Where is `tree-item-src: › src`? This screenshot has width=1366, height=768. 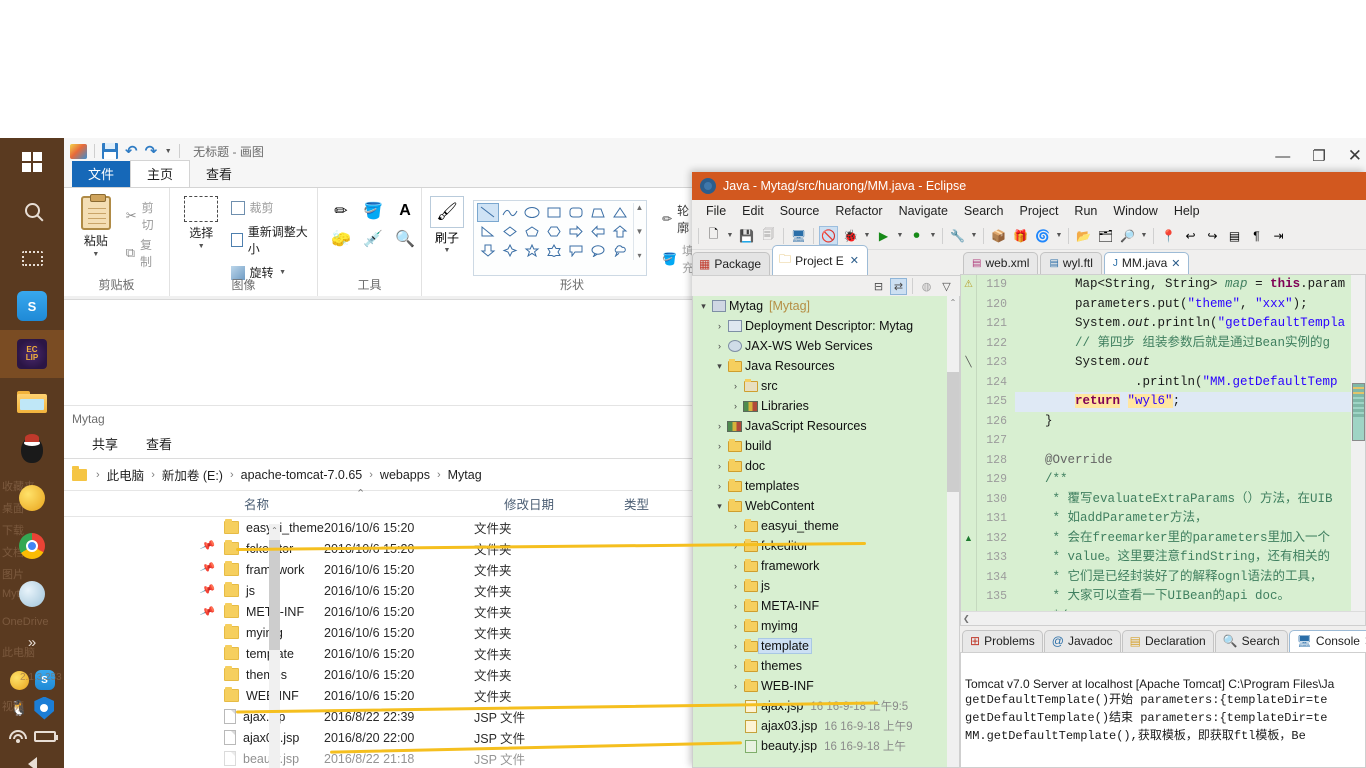
tree-item-src: › src is located at coordinates (826, 386).